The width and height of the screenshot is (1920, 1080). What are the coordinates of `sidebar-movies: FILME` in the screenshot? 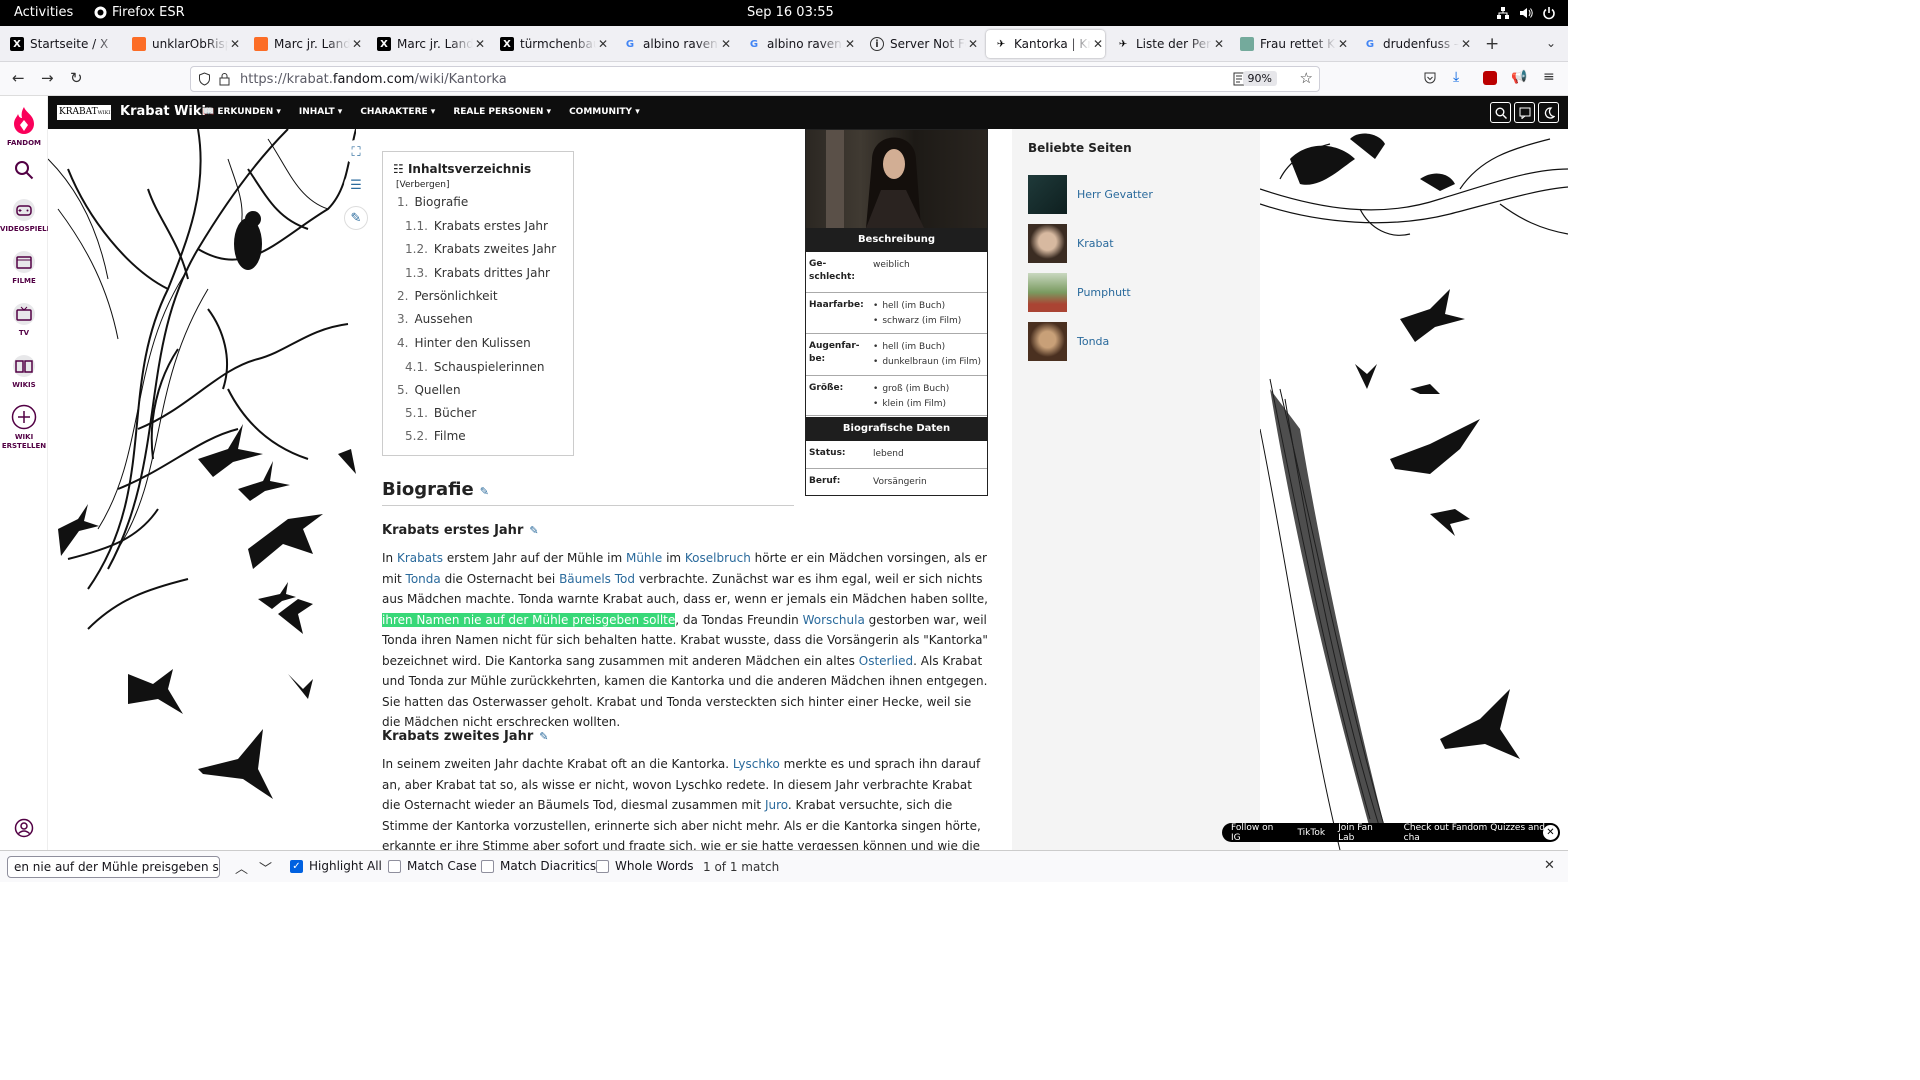 It's located at (24, 267).